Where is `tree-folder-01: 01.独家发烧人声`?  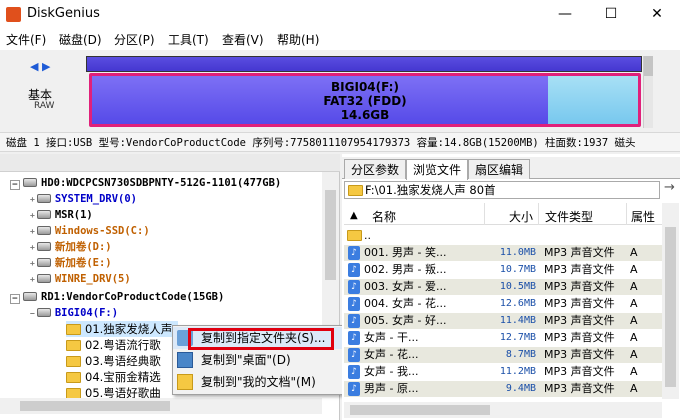
tree-folder-01: 01.独家发烧人声 is located at coordinates (122, 329).